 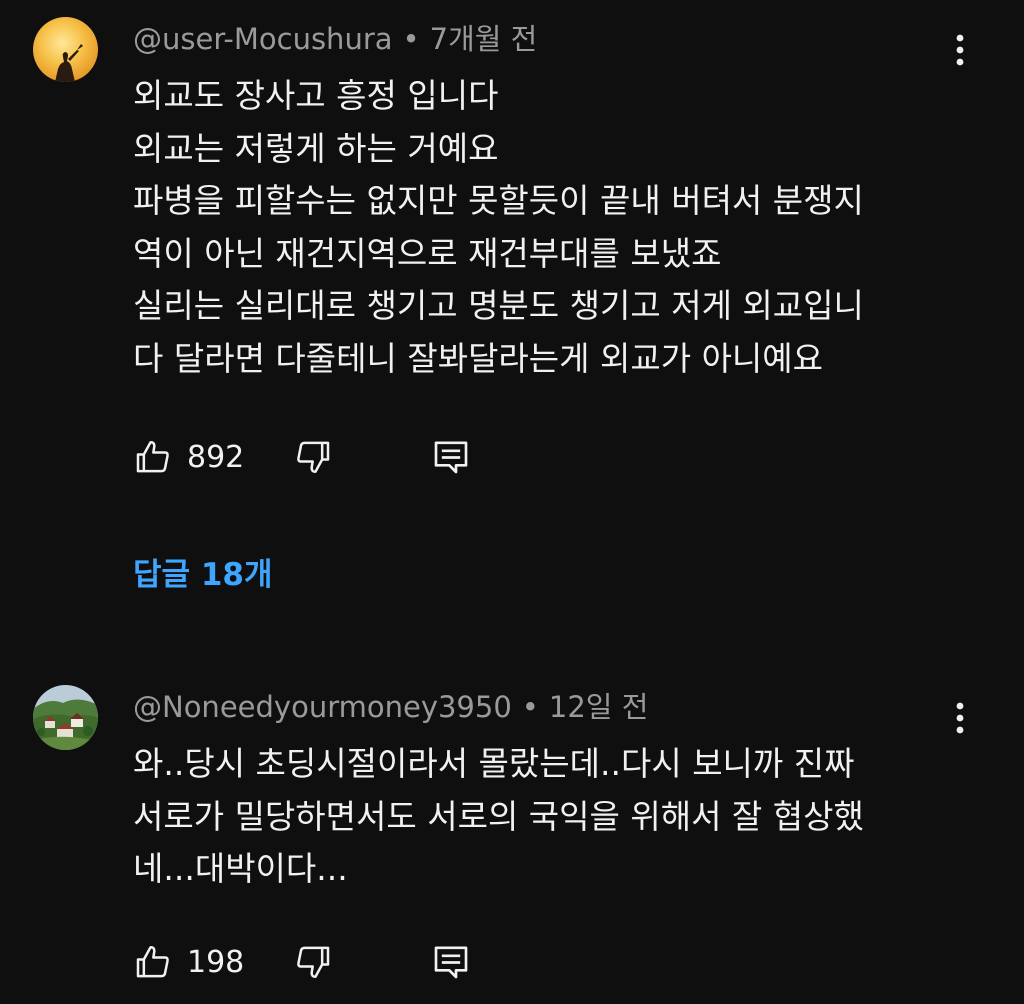 I want to click on comment-actions: 892, so click(x=302, y=457).